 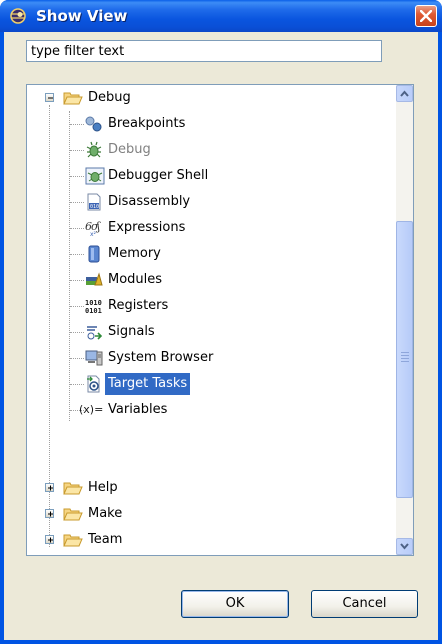 What do you see at coordinates (148, 384) in the screenshot?
I see `tree-item-label: Target Tasks` at bounding box center [148, 384].